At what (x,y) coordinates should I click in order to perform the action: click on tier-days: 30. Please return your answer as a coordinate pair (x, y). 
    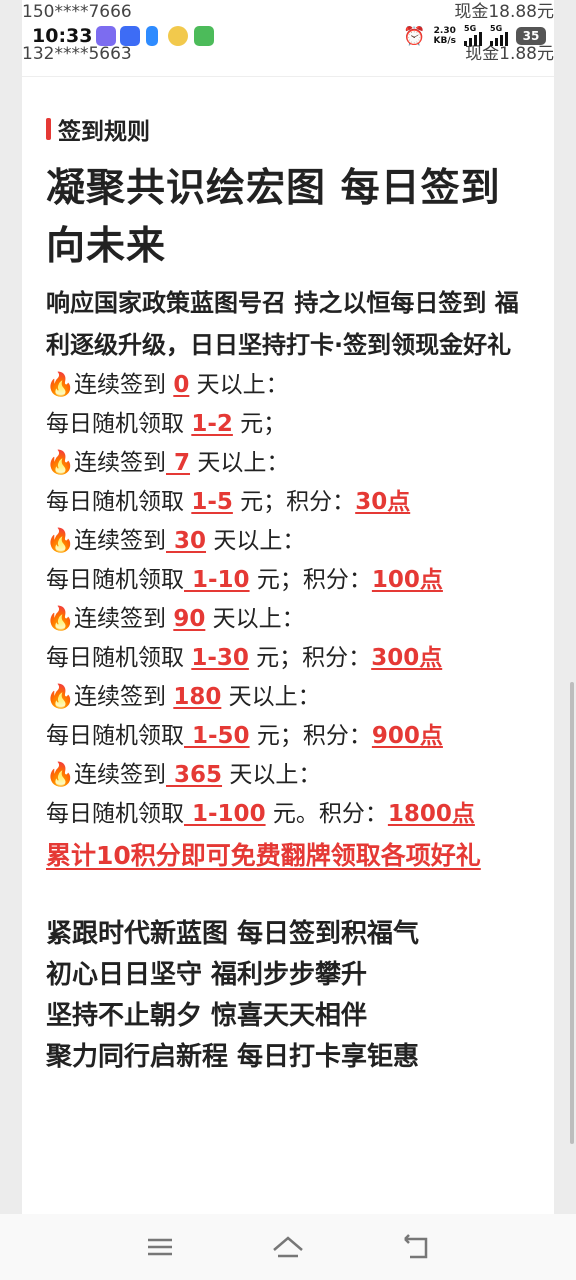
    Looking at the image, I should click on (186, 541).